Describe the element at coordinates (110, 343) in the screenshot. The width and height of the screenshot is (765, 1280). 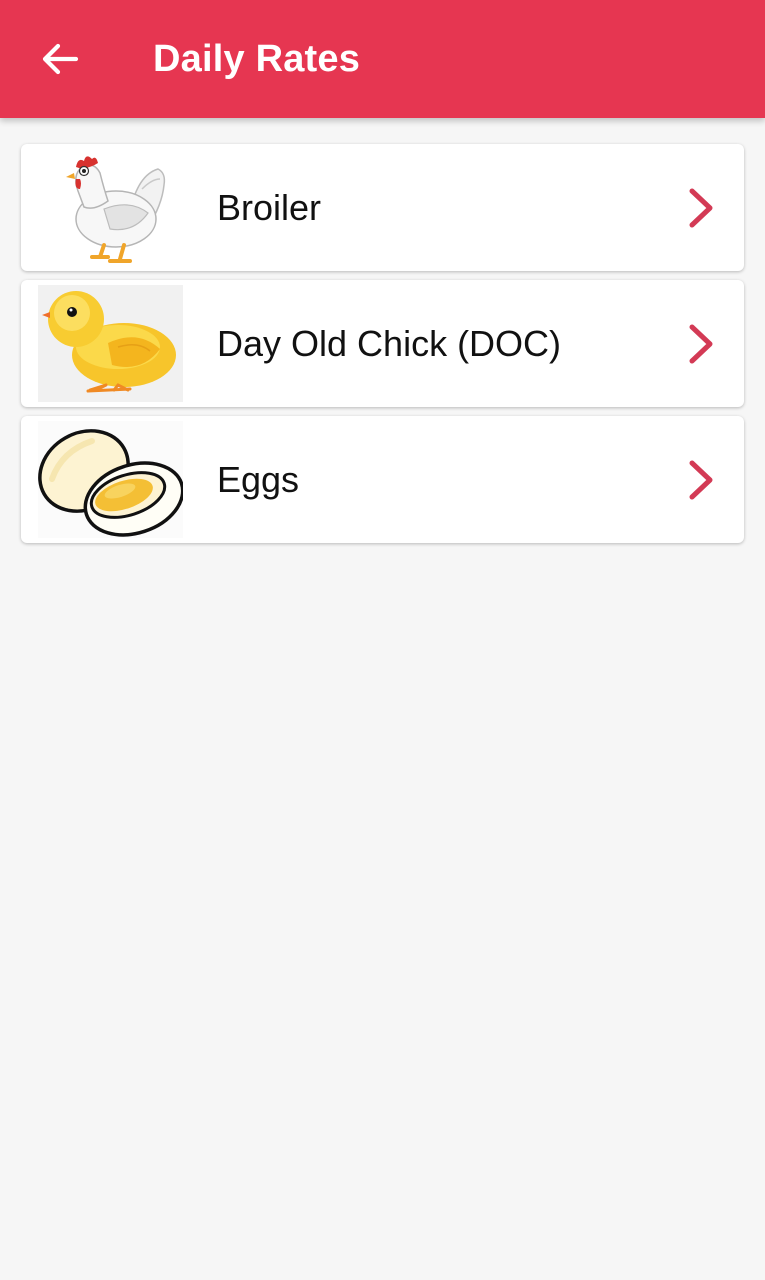
I see `chick-image` at that location.